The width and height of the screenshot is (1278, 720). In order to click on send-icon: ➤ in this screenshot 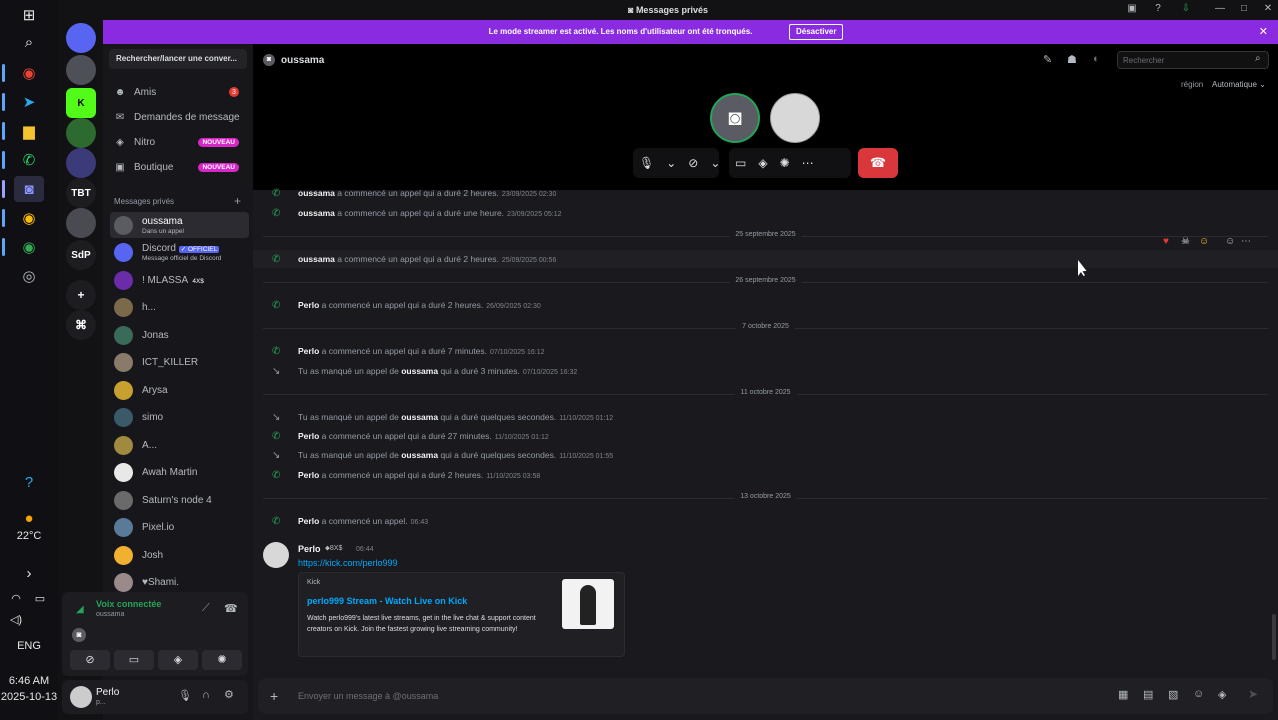, I will do `click(1253, 694)`.